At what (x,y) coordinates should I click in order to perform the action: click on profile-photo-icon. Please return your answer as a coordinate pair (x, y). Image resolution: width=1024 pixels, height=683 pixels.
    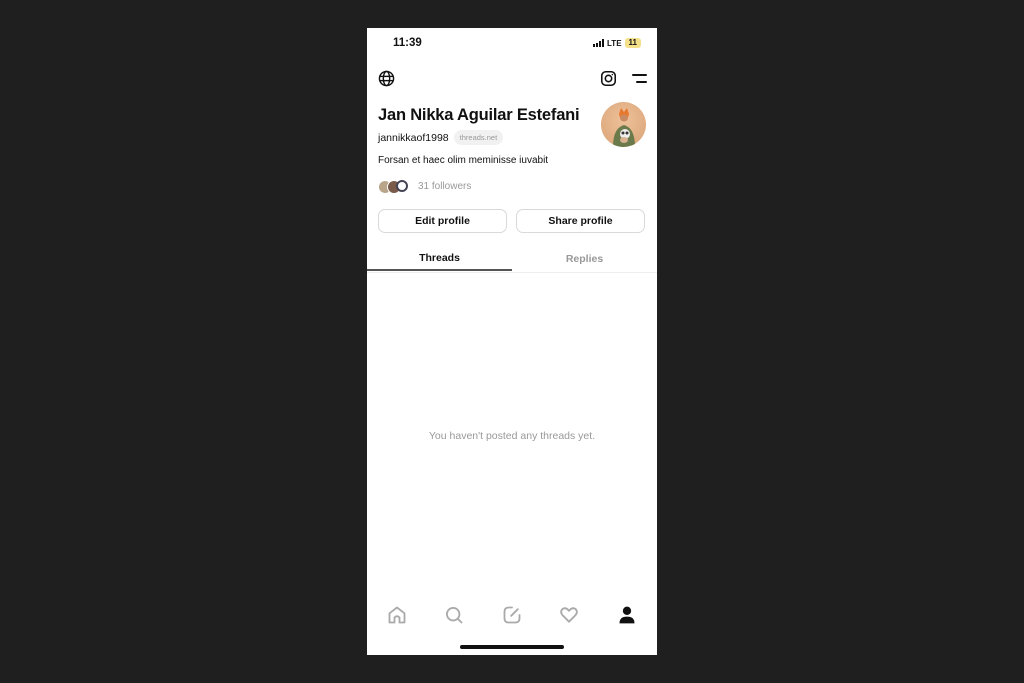
    Looking at the image, I should click on (624, 127).